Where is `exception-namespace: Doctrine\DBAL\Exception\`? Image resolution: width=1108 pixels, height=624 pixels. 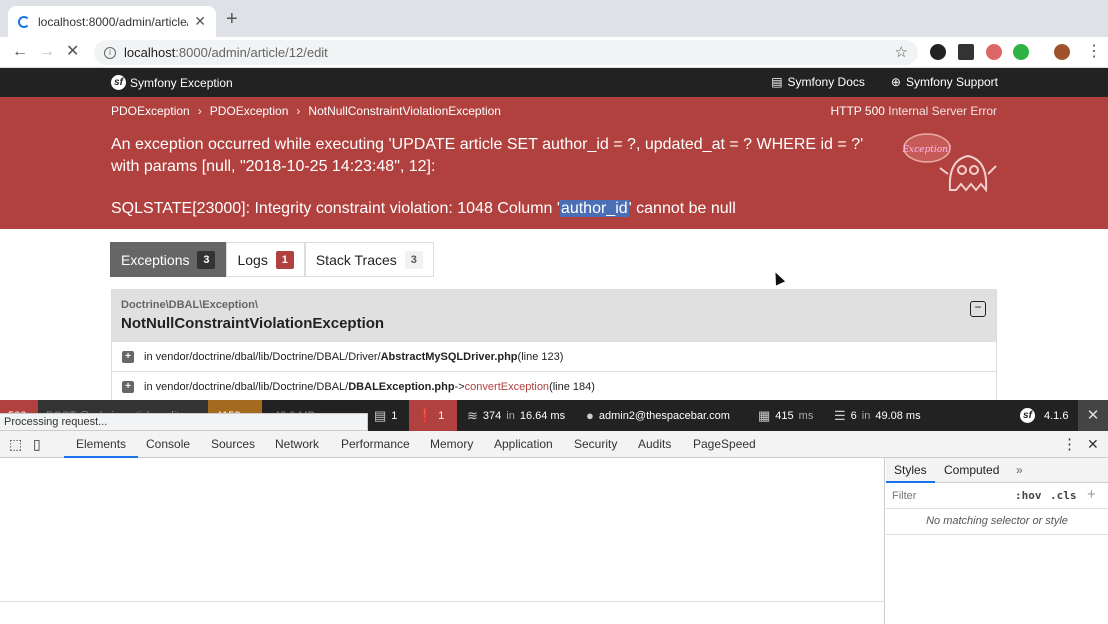 exception-namespace: Doctrine\DBAL\Exception\ is located at coordinates (189, 305).